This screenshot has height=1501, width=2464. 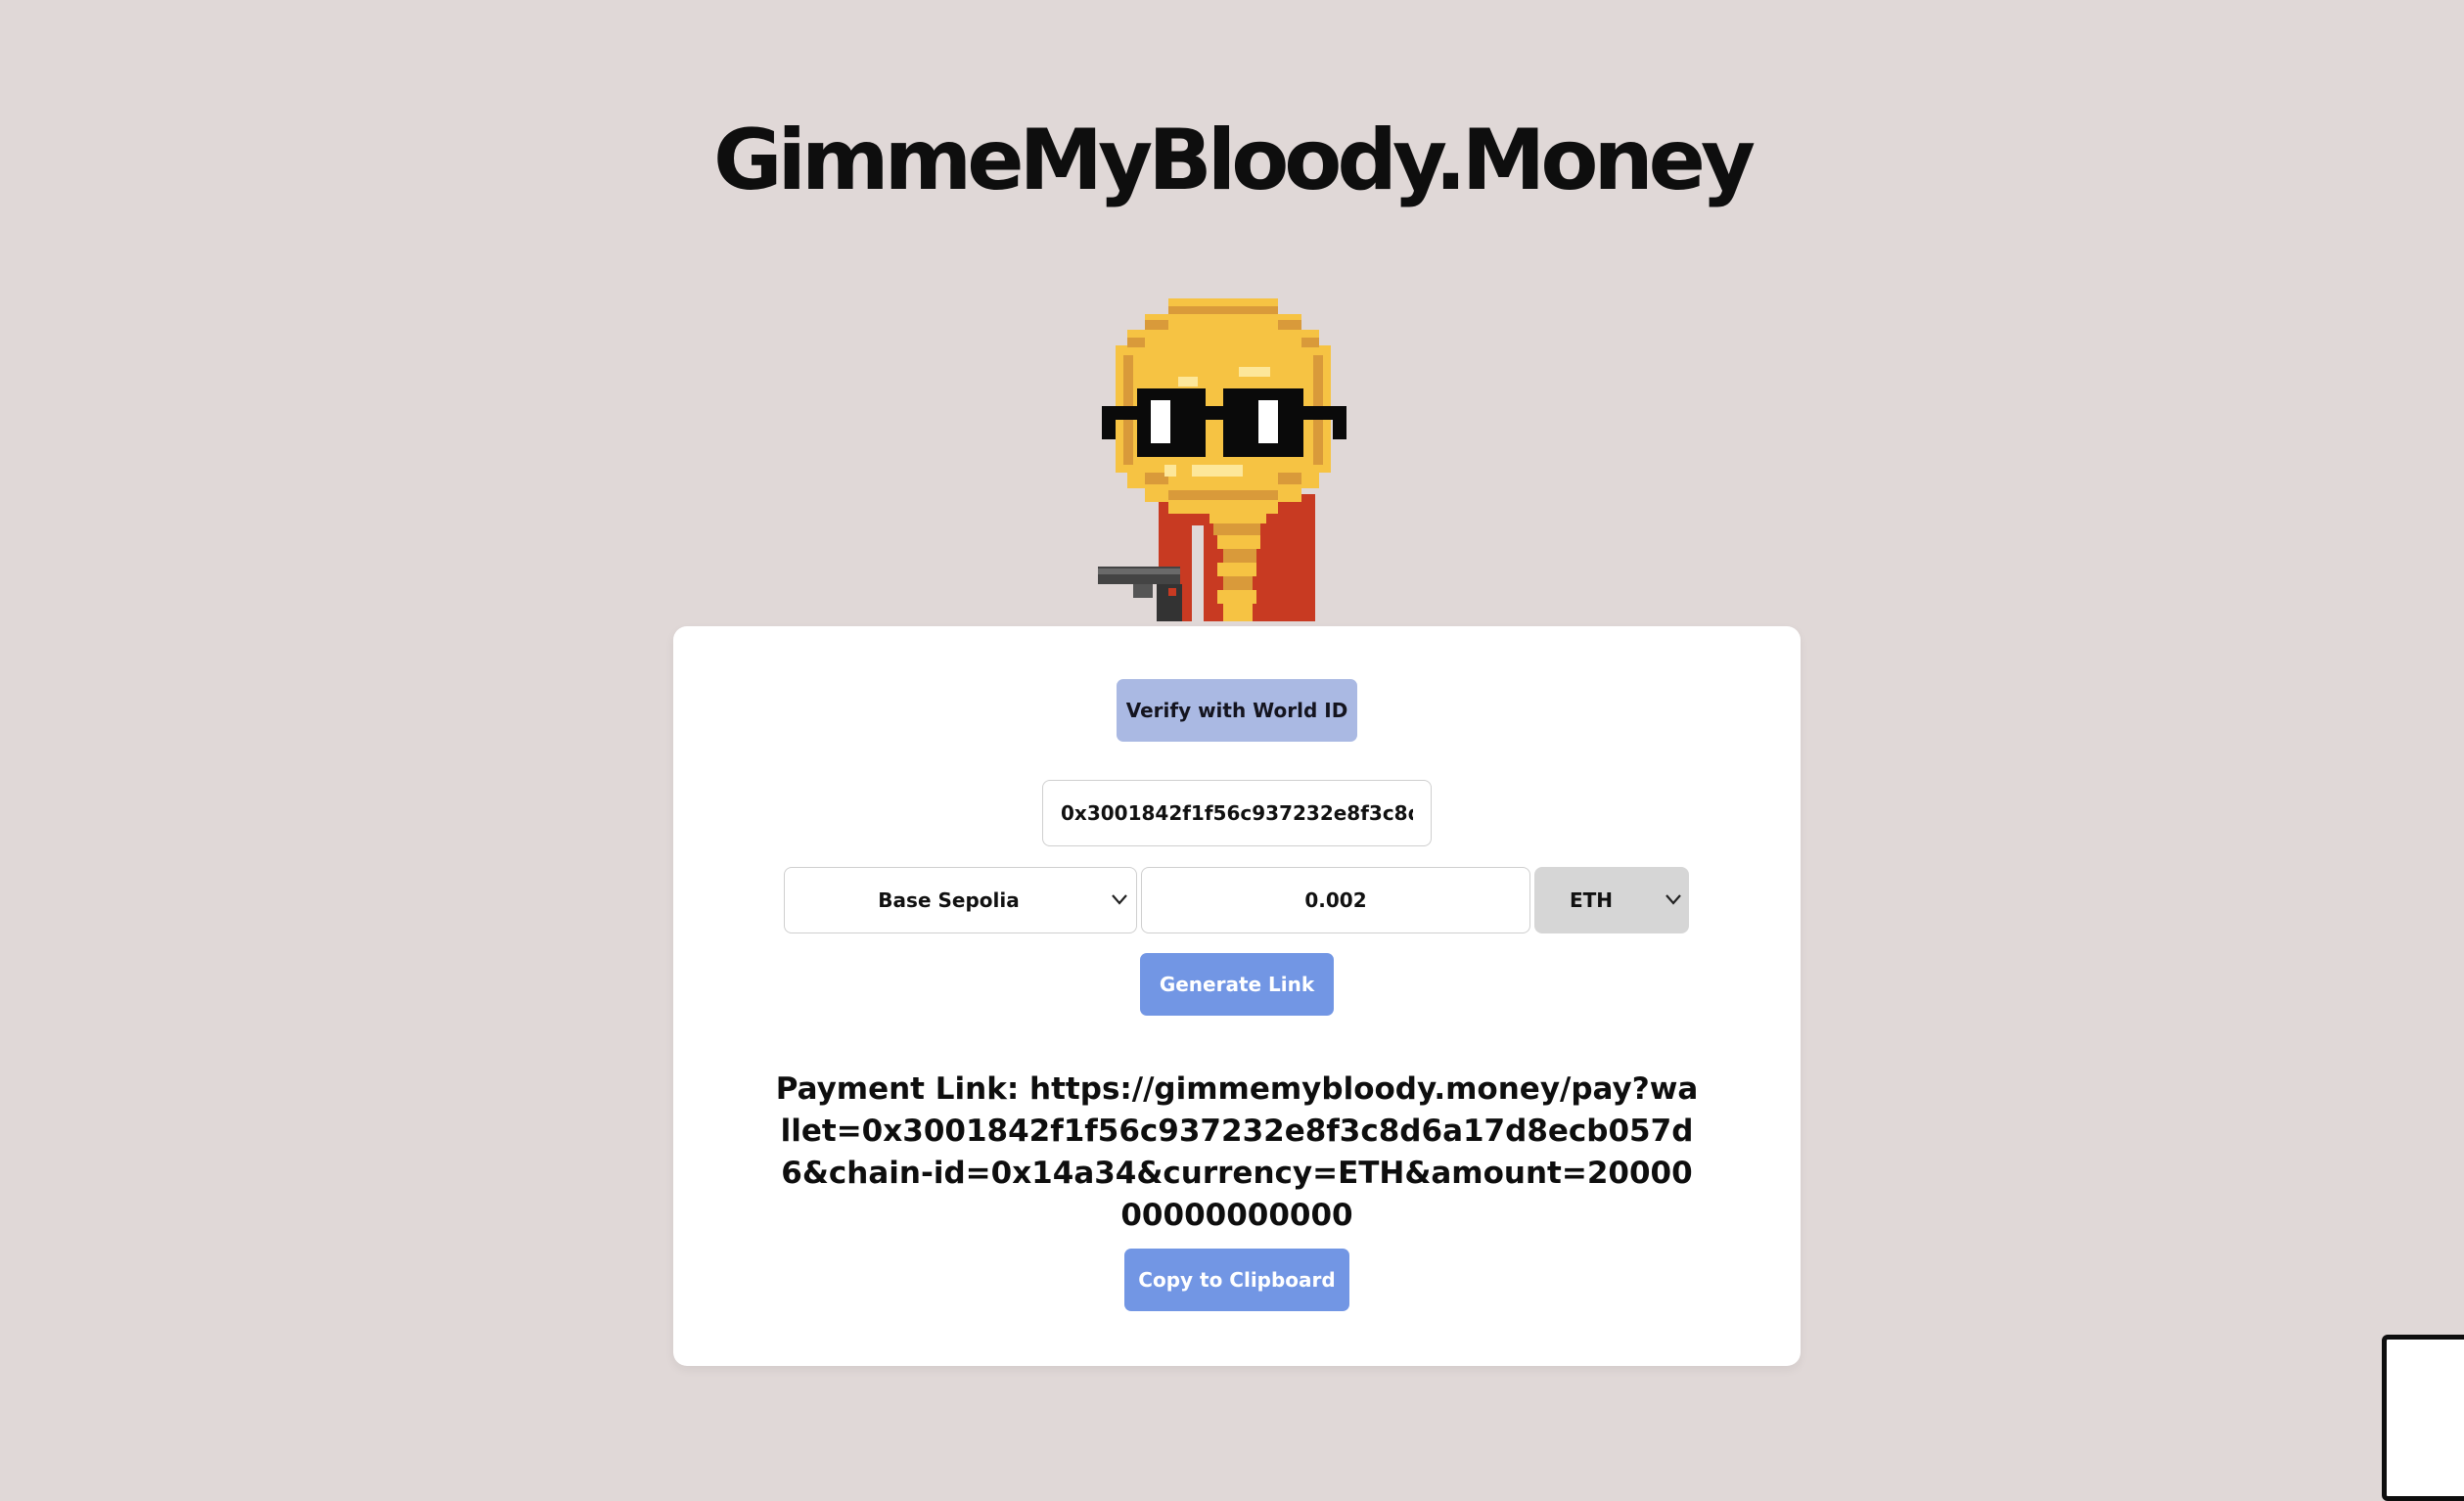 I want to click on generate-link-button: Generate Link, so click(x=1237, y=984).